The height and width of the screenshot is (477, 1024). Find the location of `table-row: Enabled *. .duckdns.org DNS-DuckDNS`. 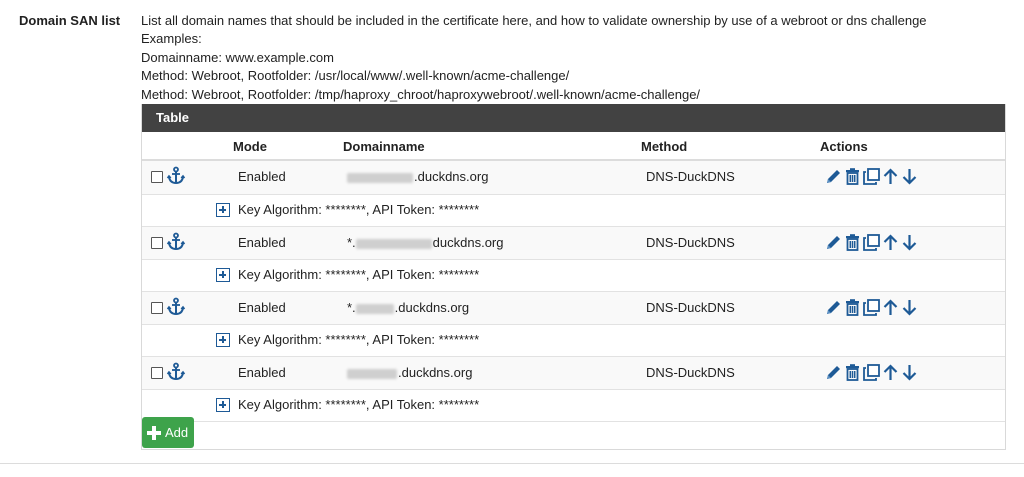

table-row: Enabled *. .duckdns.org DNS-DuckDNS is located at coordinates (573, 308).